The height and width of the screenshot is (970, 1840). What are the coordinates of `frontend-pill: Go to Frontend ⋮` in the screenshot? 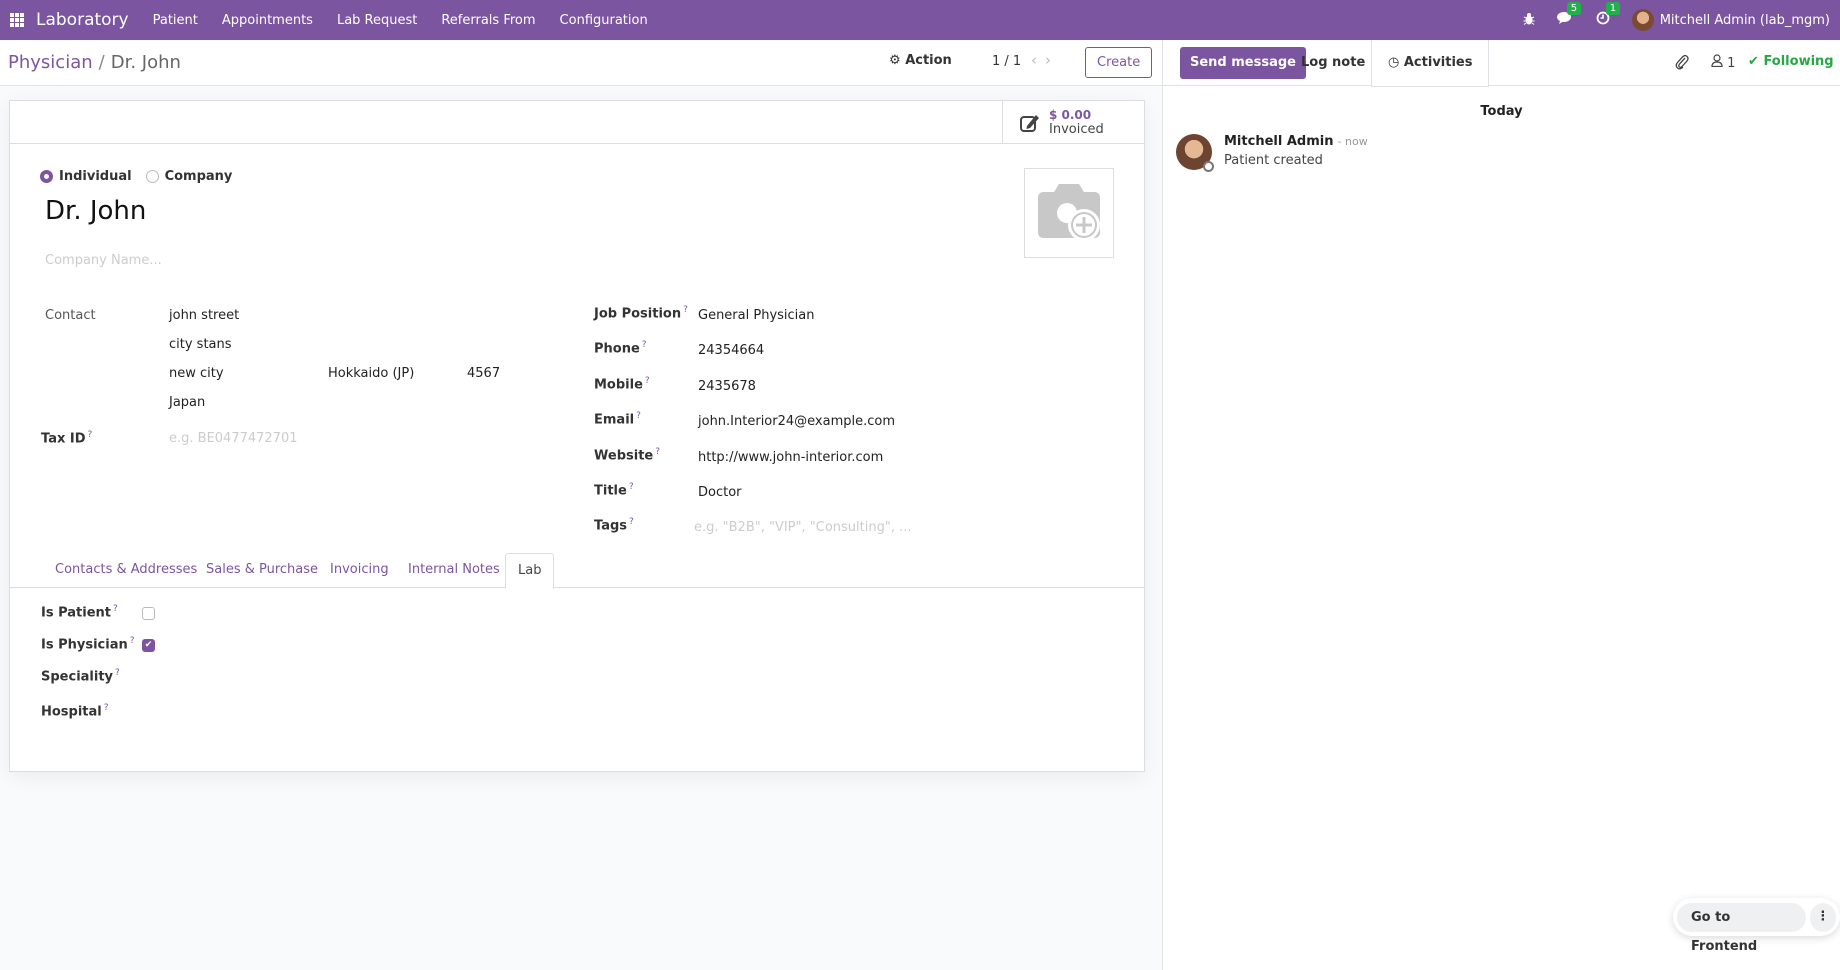 It's located at (1756, 926).